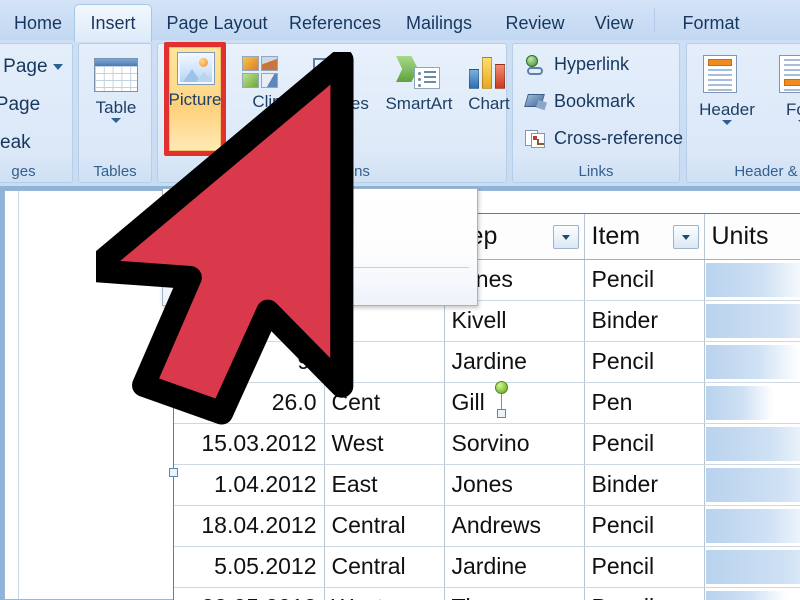  I want to click on tab-view: View, so click(614, 23).